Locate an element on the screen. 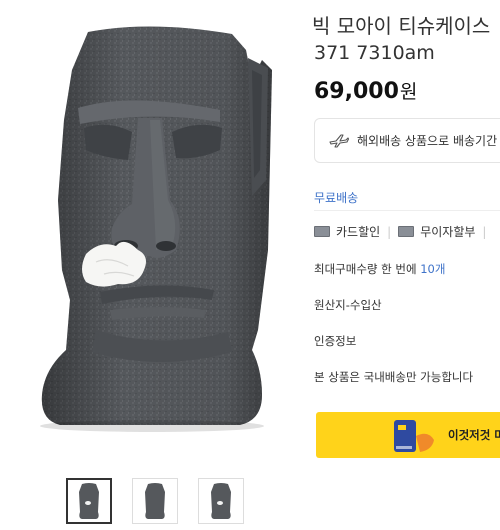 The image size is (500, 530). price-value: 69,000 is located at coordinates (356, 91).